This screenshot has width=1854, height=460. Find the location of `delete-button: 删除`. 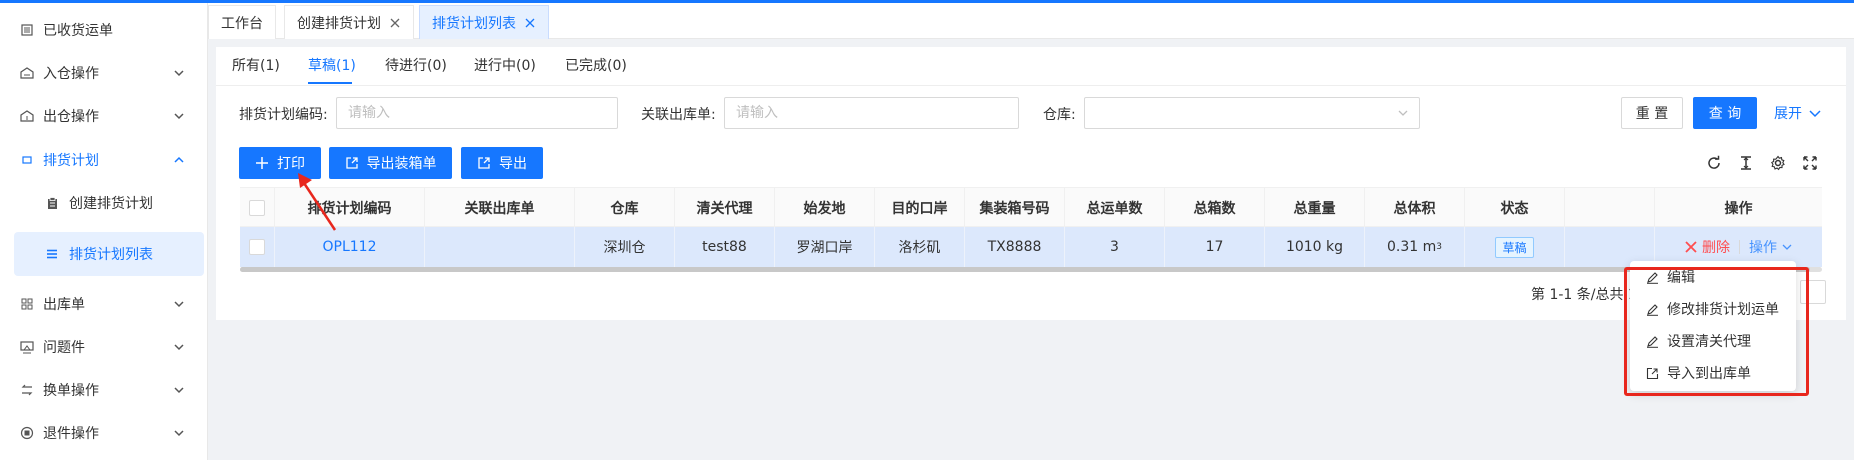

delete-button: 删除 is located at coordinates (1707, 247).